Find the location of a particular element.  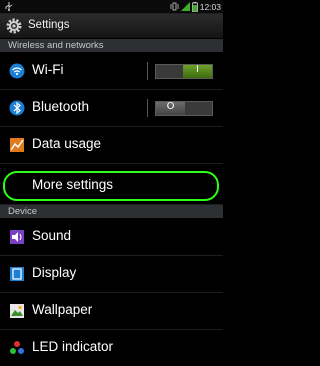

led-indicator-icon is located at coordinates (17, 347).